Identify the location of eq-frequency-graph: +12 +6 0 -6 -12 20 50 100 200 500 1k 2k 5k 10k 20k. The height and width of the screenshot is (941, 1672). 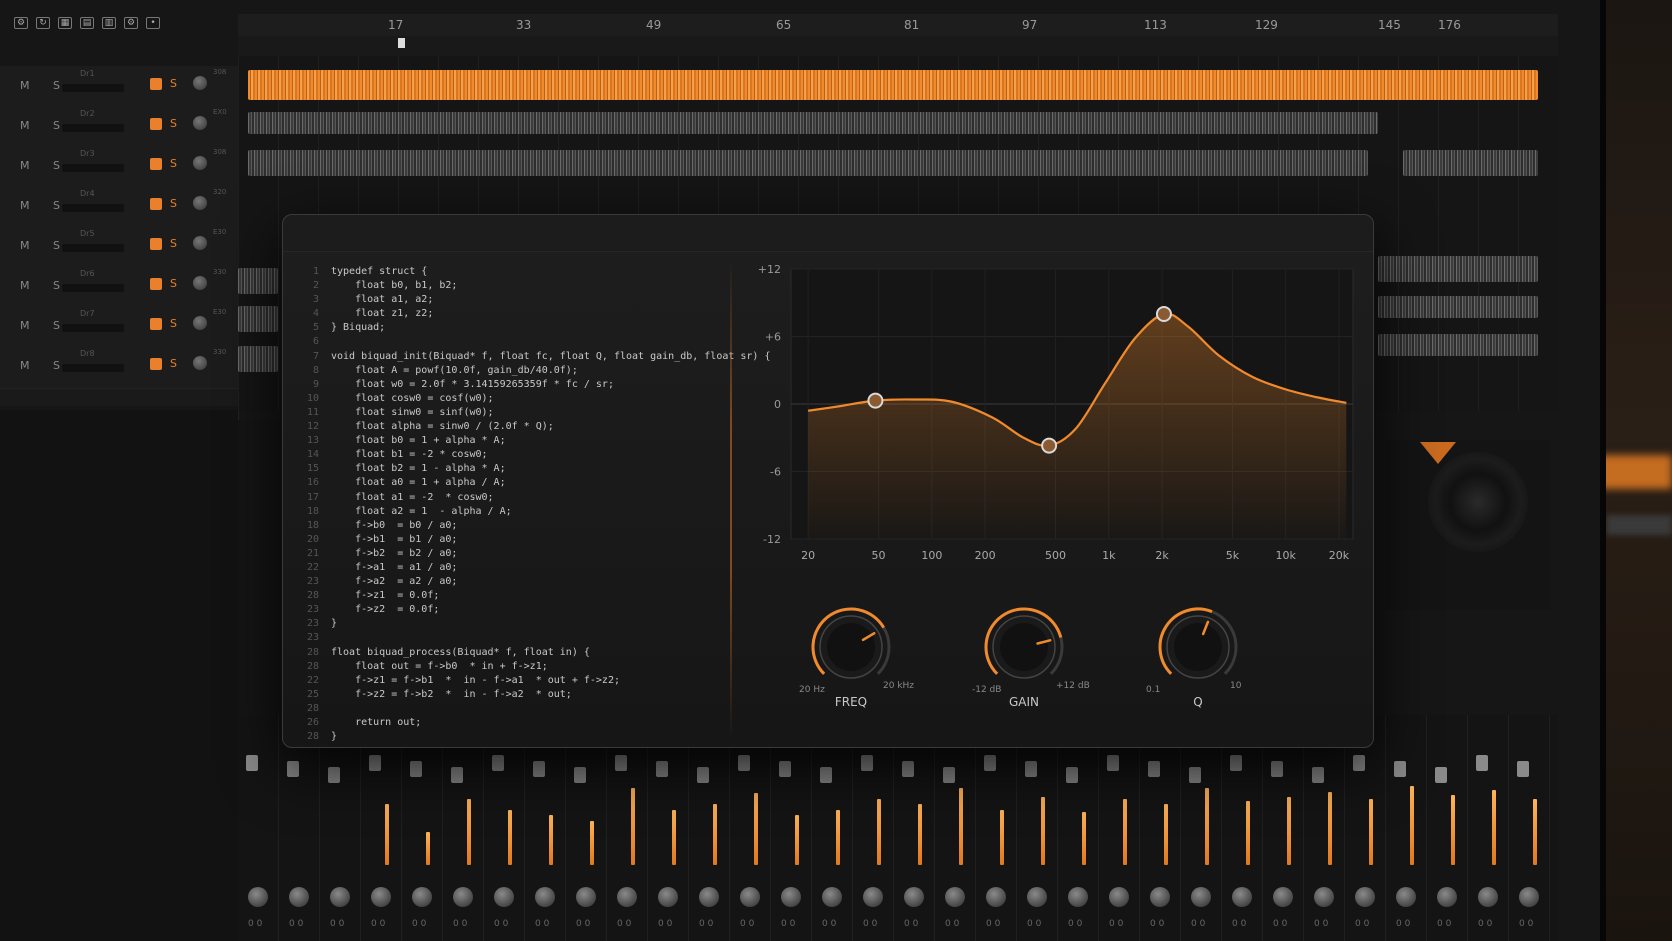
(1063, 416).